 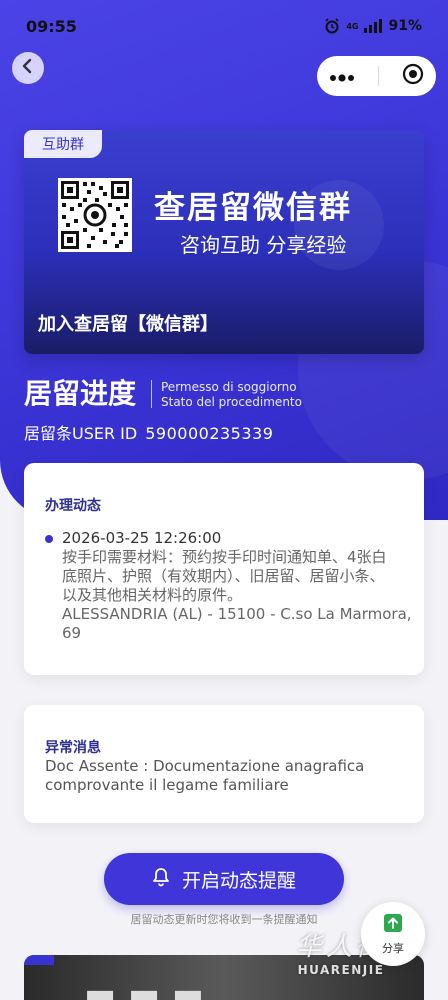 What do you see at coordinates (231, 402) in the screenshot?
I see `page-subtitle-line2: Stato del procedimento` at bounding box center [231, 402].